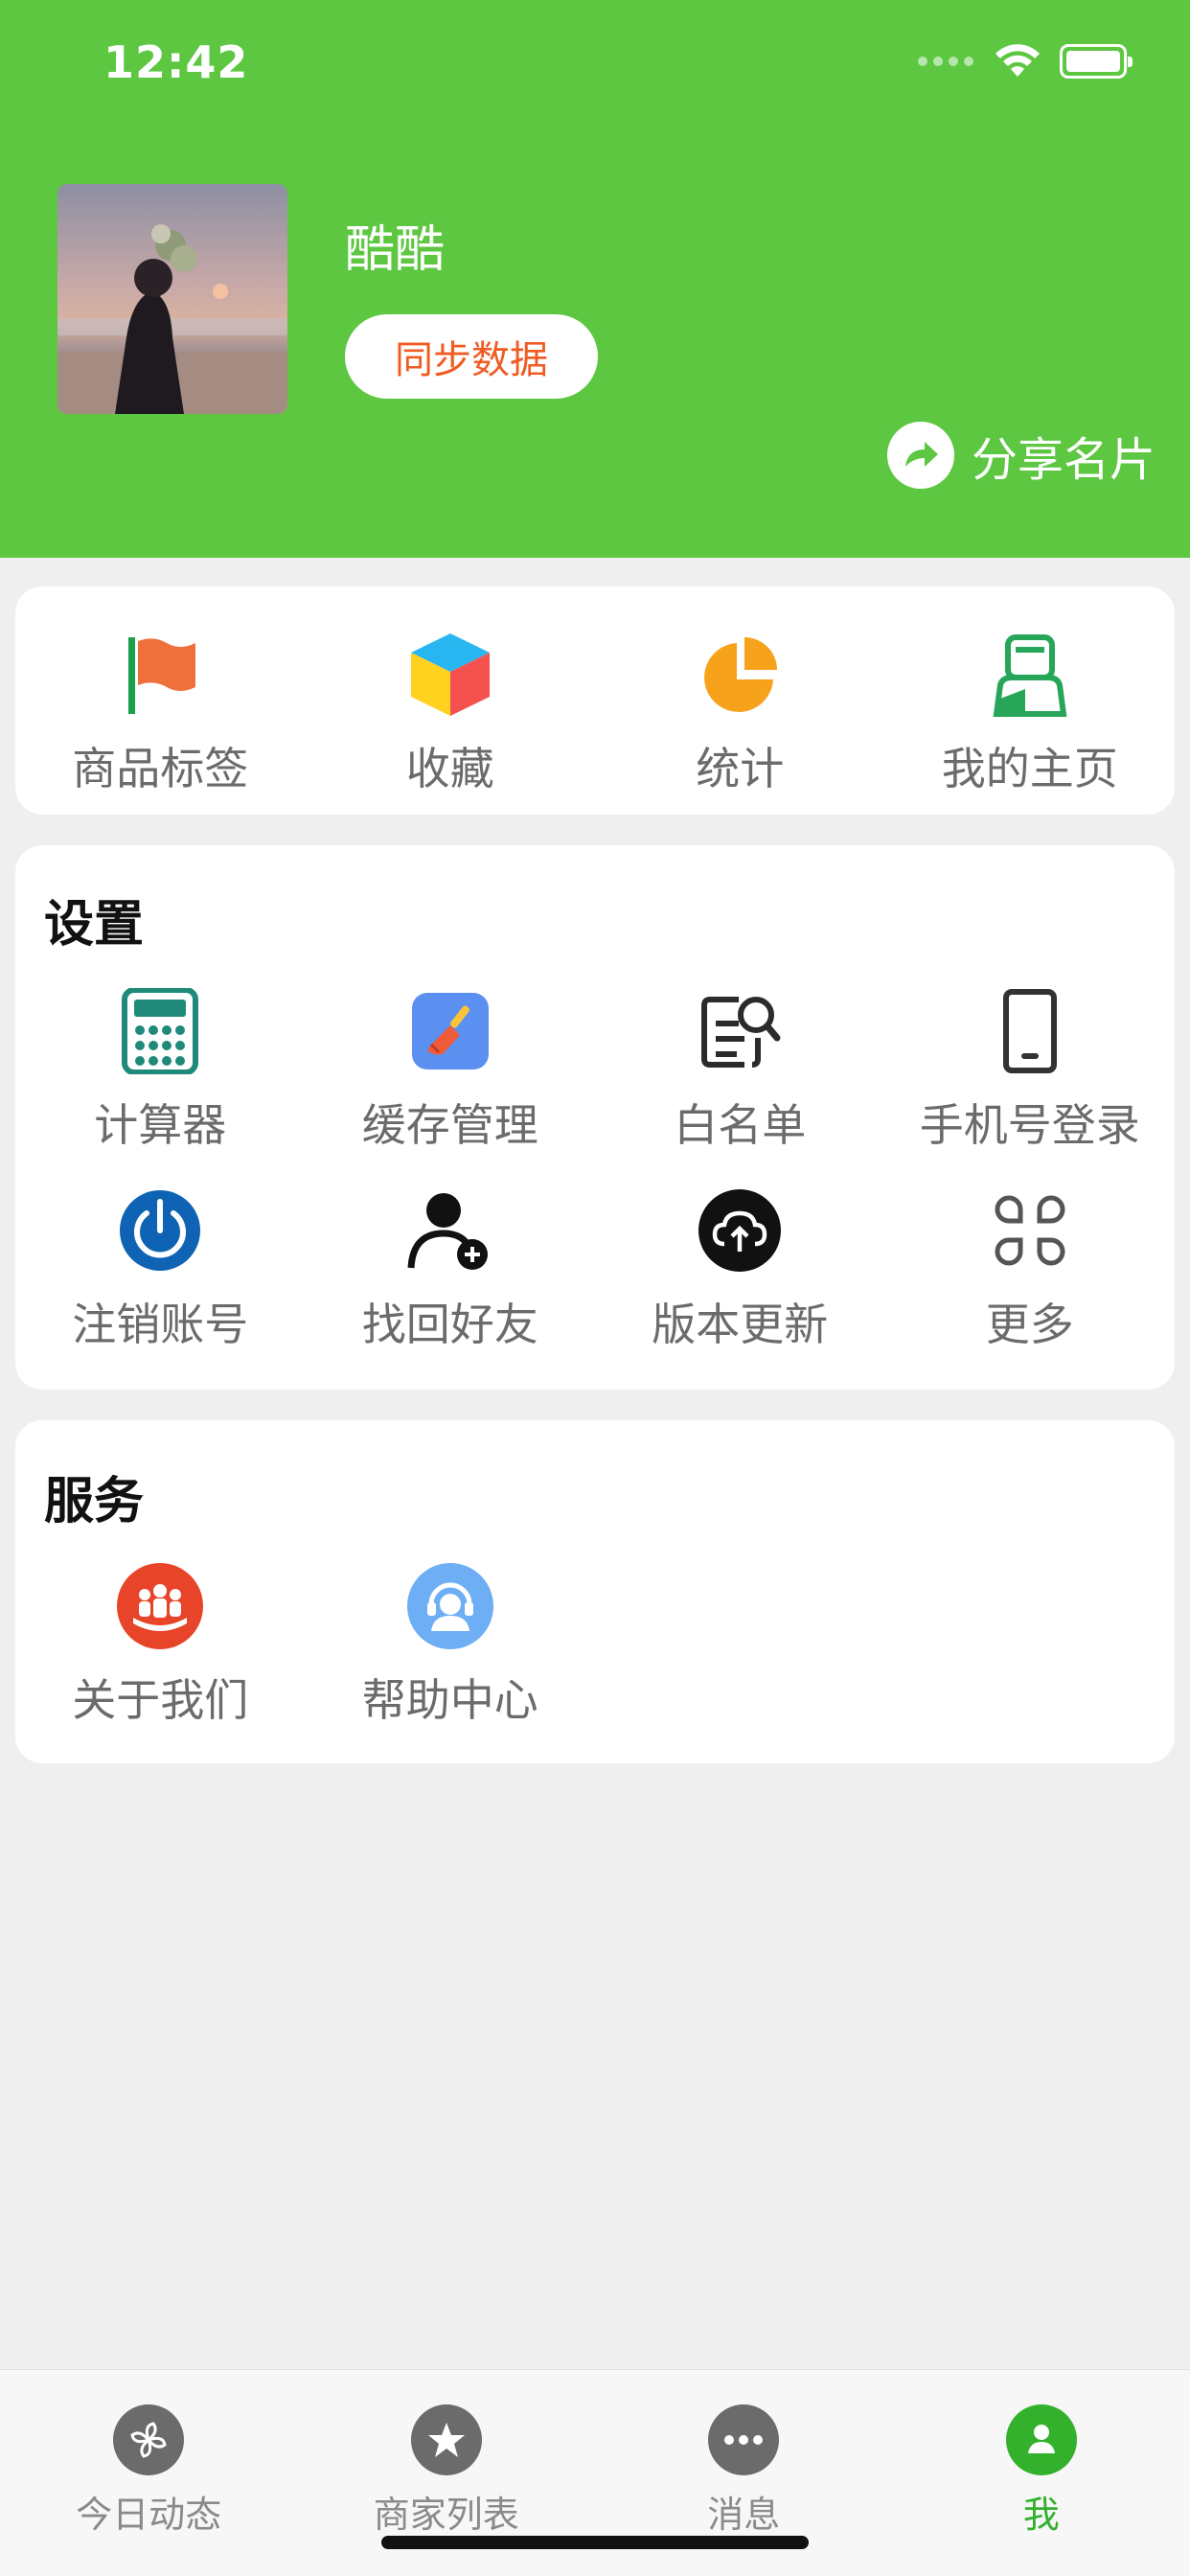  Describe the element at coordinates (446, 2515) in the screenshot. I see `tab-label: 商家列表` at that location.